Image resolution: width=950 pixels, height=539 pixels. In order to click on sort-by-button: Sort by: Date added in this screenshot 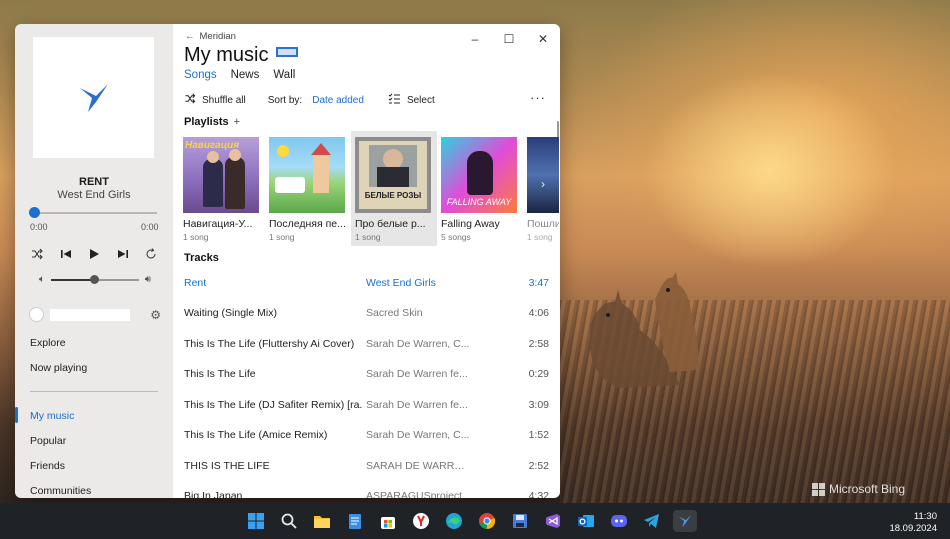, I will do `click(316, 100)`.